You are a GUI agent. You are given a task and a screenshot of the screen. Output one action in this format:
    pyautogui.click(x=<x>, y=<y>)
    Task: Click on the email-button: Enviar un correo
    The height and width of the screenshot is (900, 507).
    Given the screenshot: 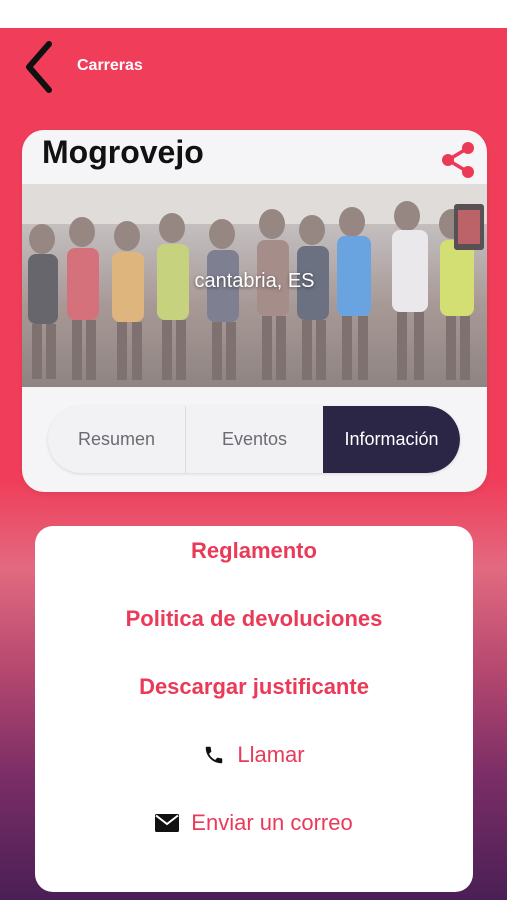 What is the action you would take?
    pyautogui.click(x=254, y=823)
    